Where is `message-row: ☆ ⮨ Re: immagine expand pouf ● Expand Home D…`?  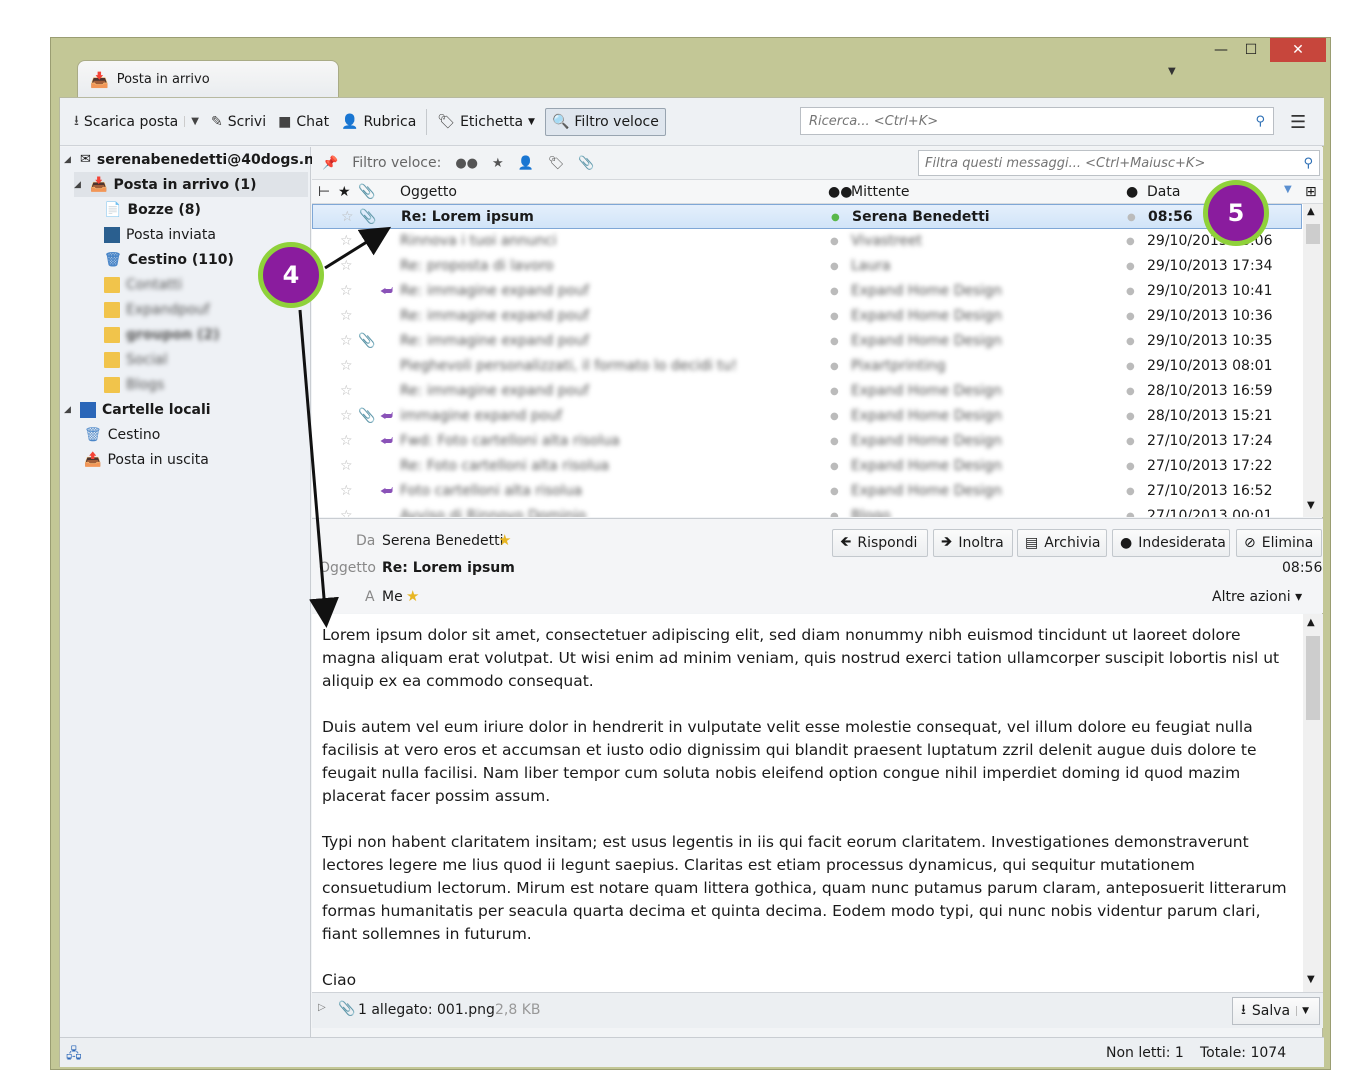 message-row: ☆ ⮨ Re: immagine expand pouf ● Expand Home D… is located at coordinates (807, 291).